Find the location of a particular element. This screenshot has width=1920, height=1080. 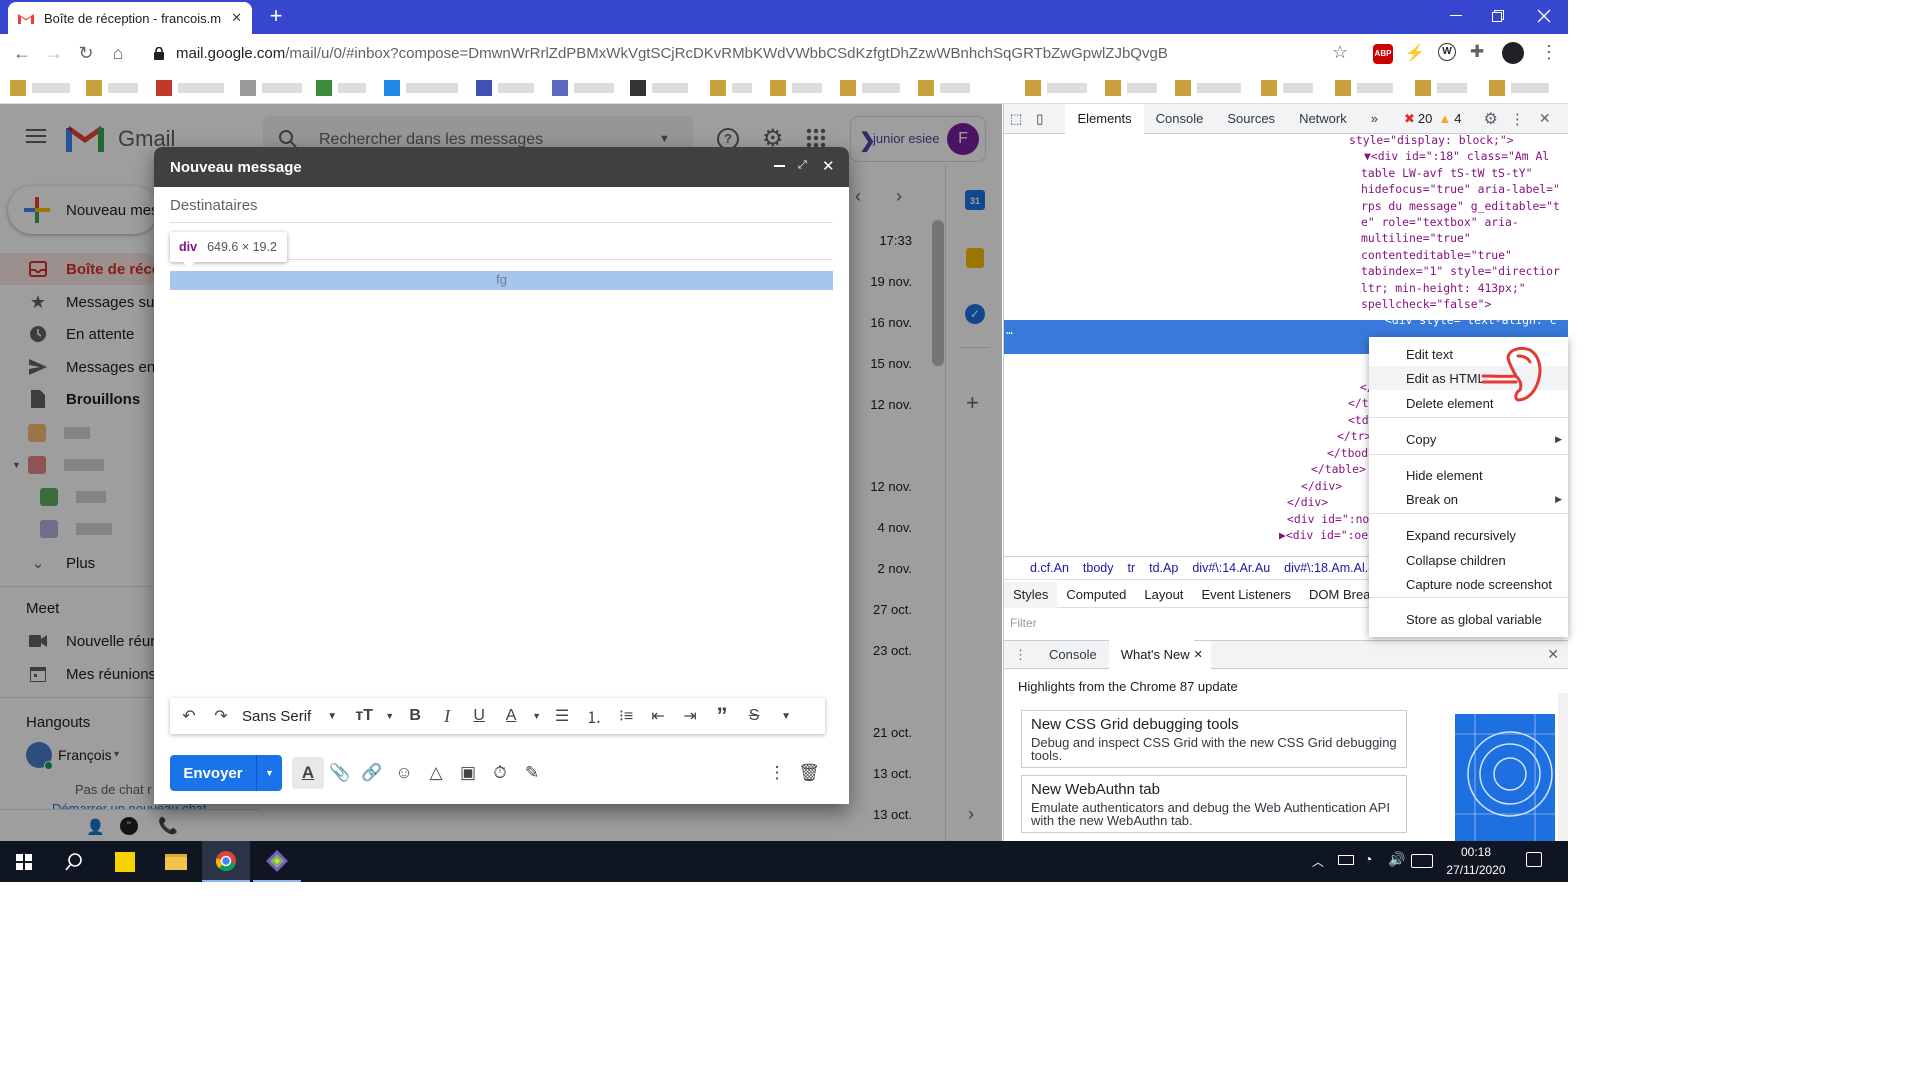

numbered-list-icon: ⒈ is located at coordinates (594, 716).